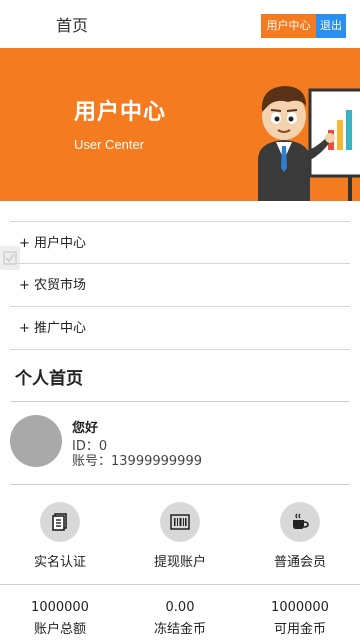 This screenshot has height=640, width=360. I want to click on feature-label: 提现账户, so click(179, 562).